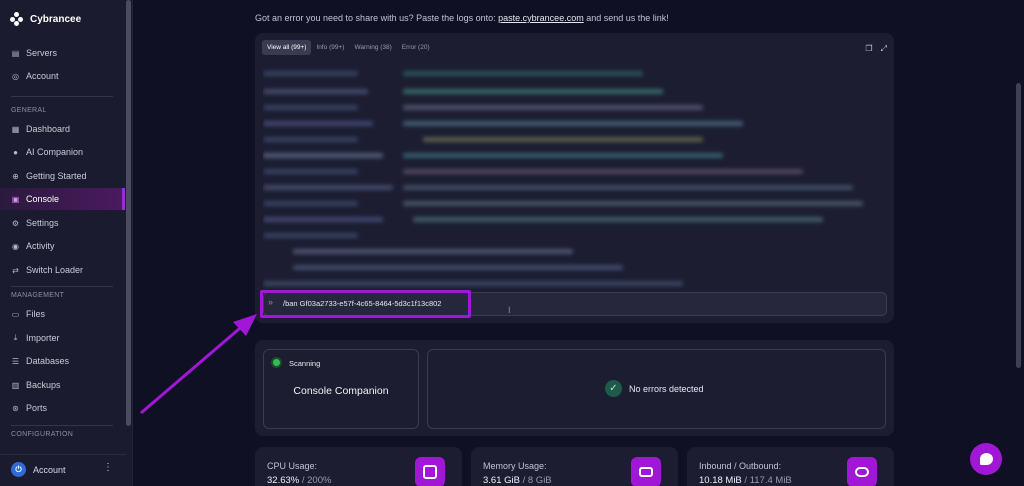  I want to click on scanning-status: Scanning, so click(305, 363).